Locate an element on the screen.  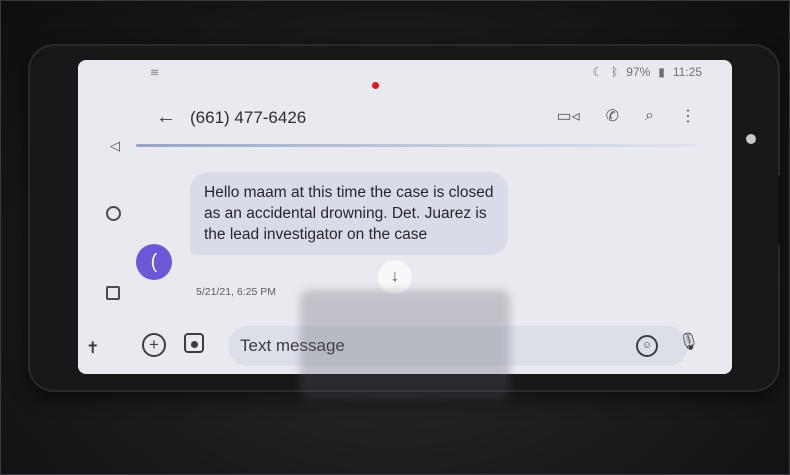
status-right-group: ☾ ᛒ 97% ▮ 11:25 is located at coordinates (647, 72).